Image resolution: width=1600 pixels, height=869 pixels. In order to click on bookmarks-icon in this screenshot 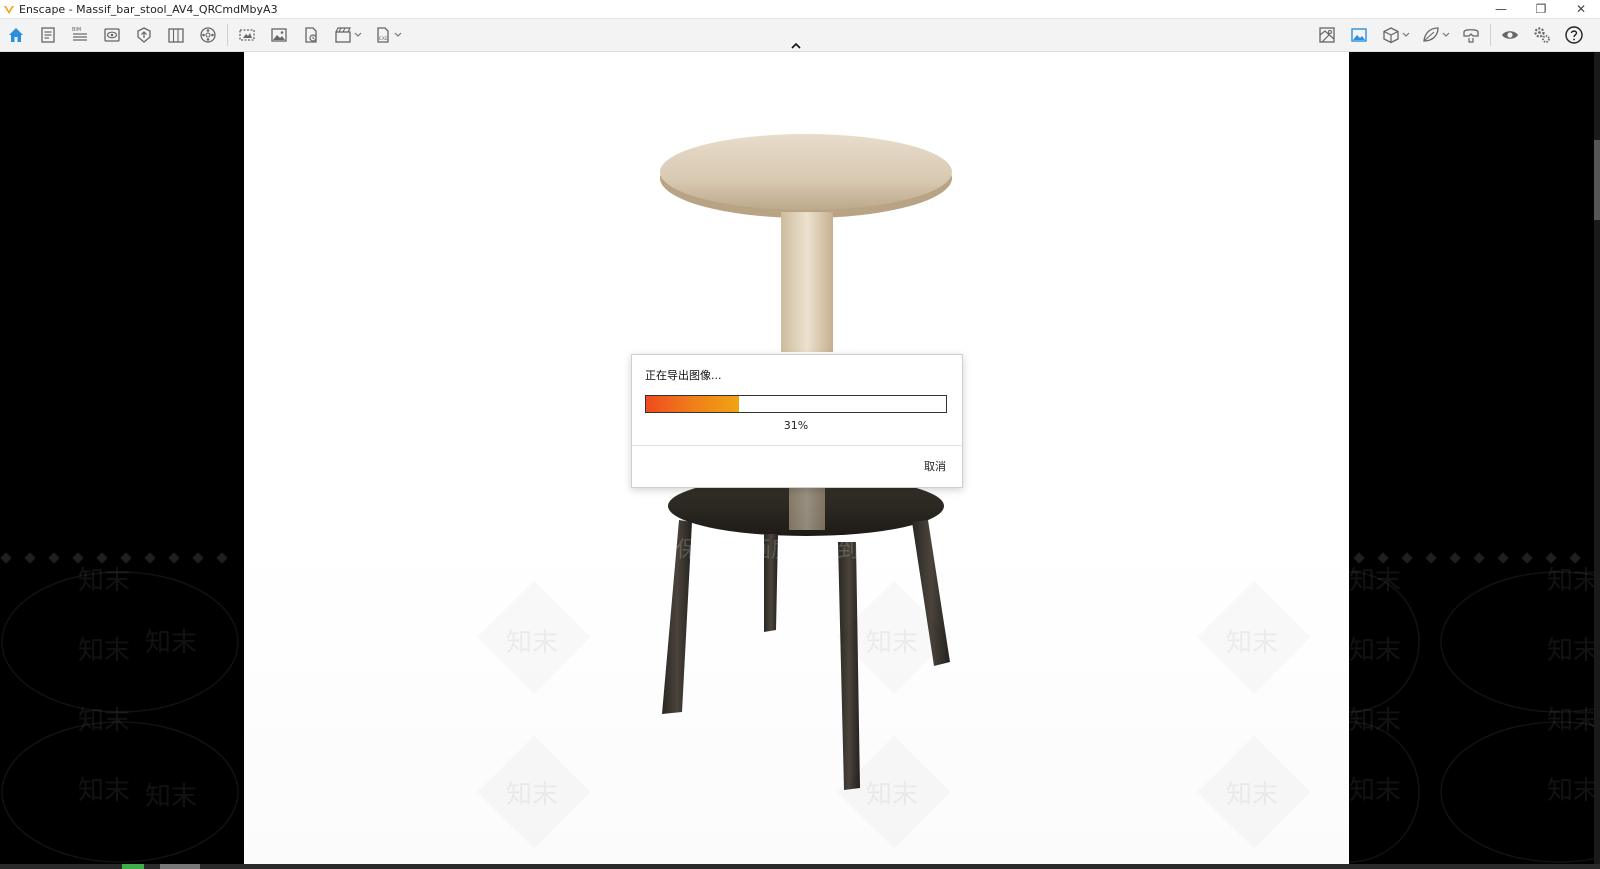, I will do `click(176, 35)`.